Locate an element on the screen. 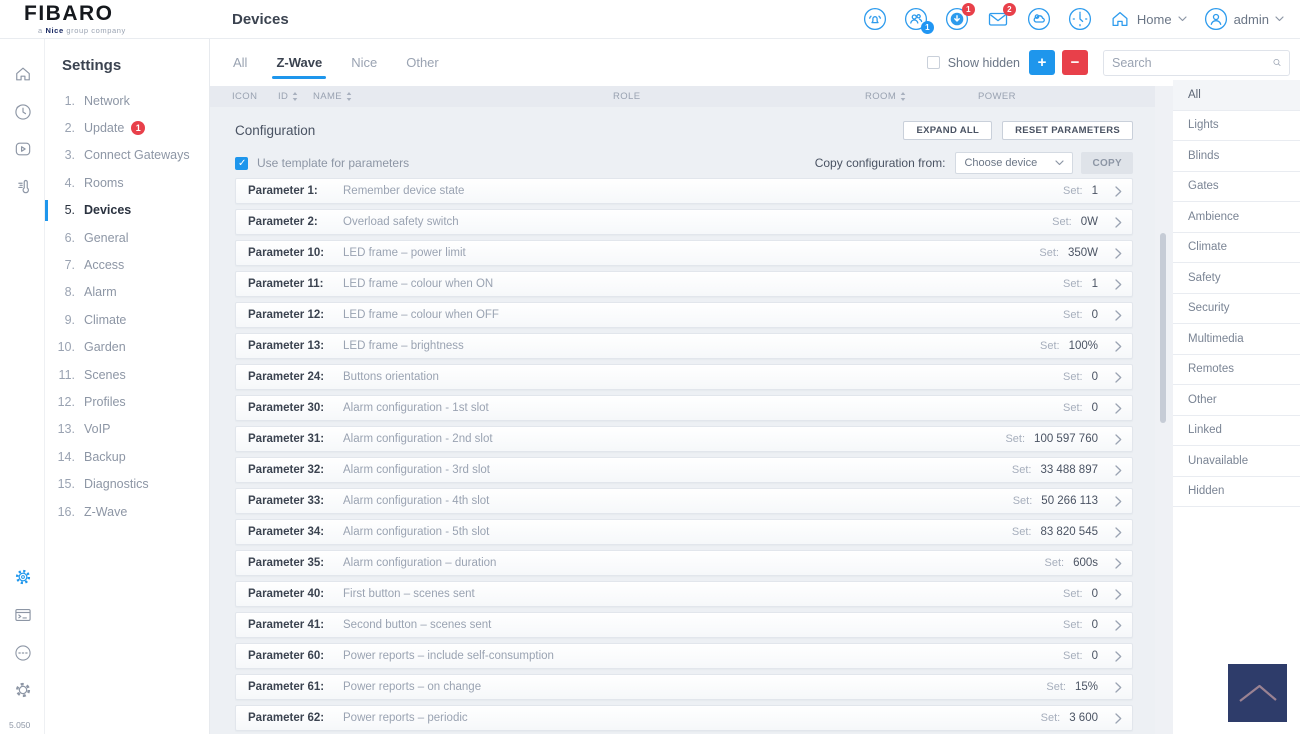  category-filter-item: Safety is located at coordinates (1236, 278).